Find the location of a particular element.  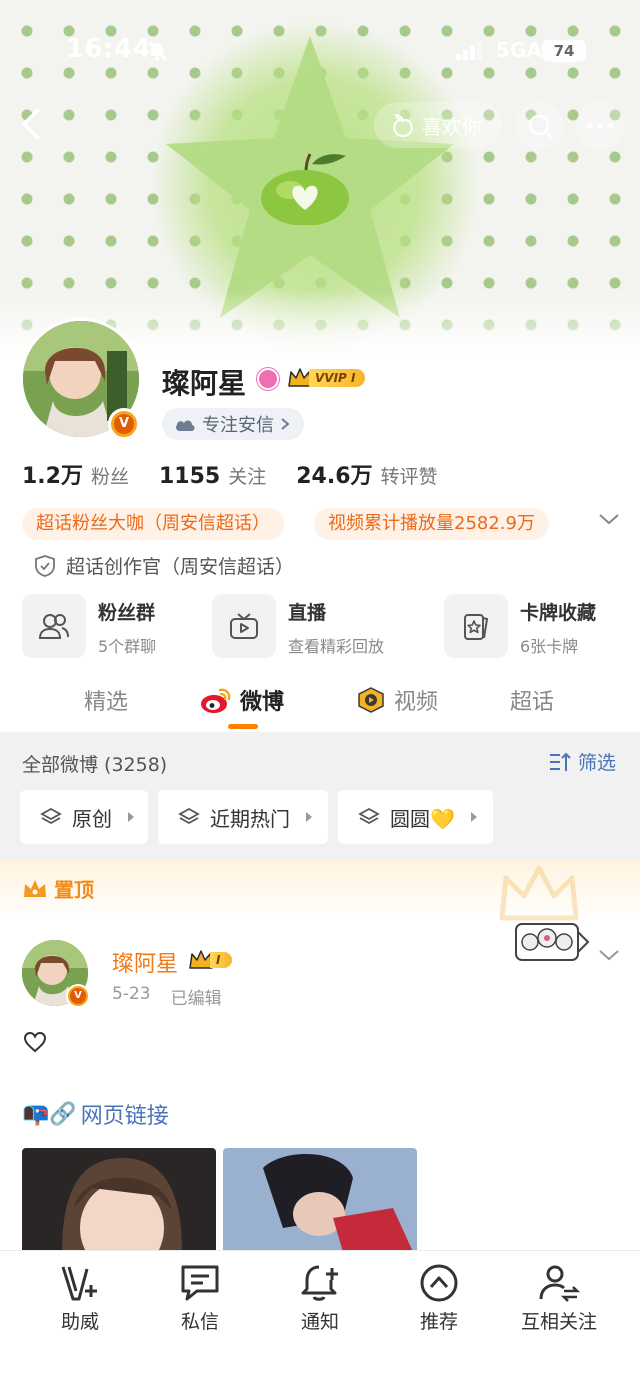

network-type: 5GA is located at coordinates (519, 50).